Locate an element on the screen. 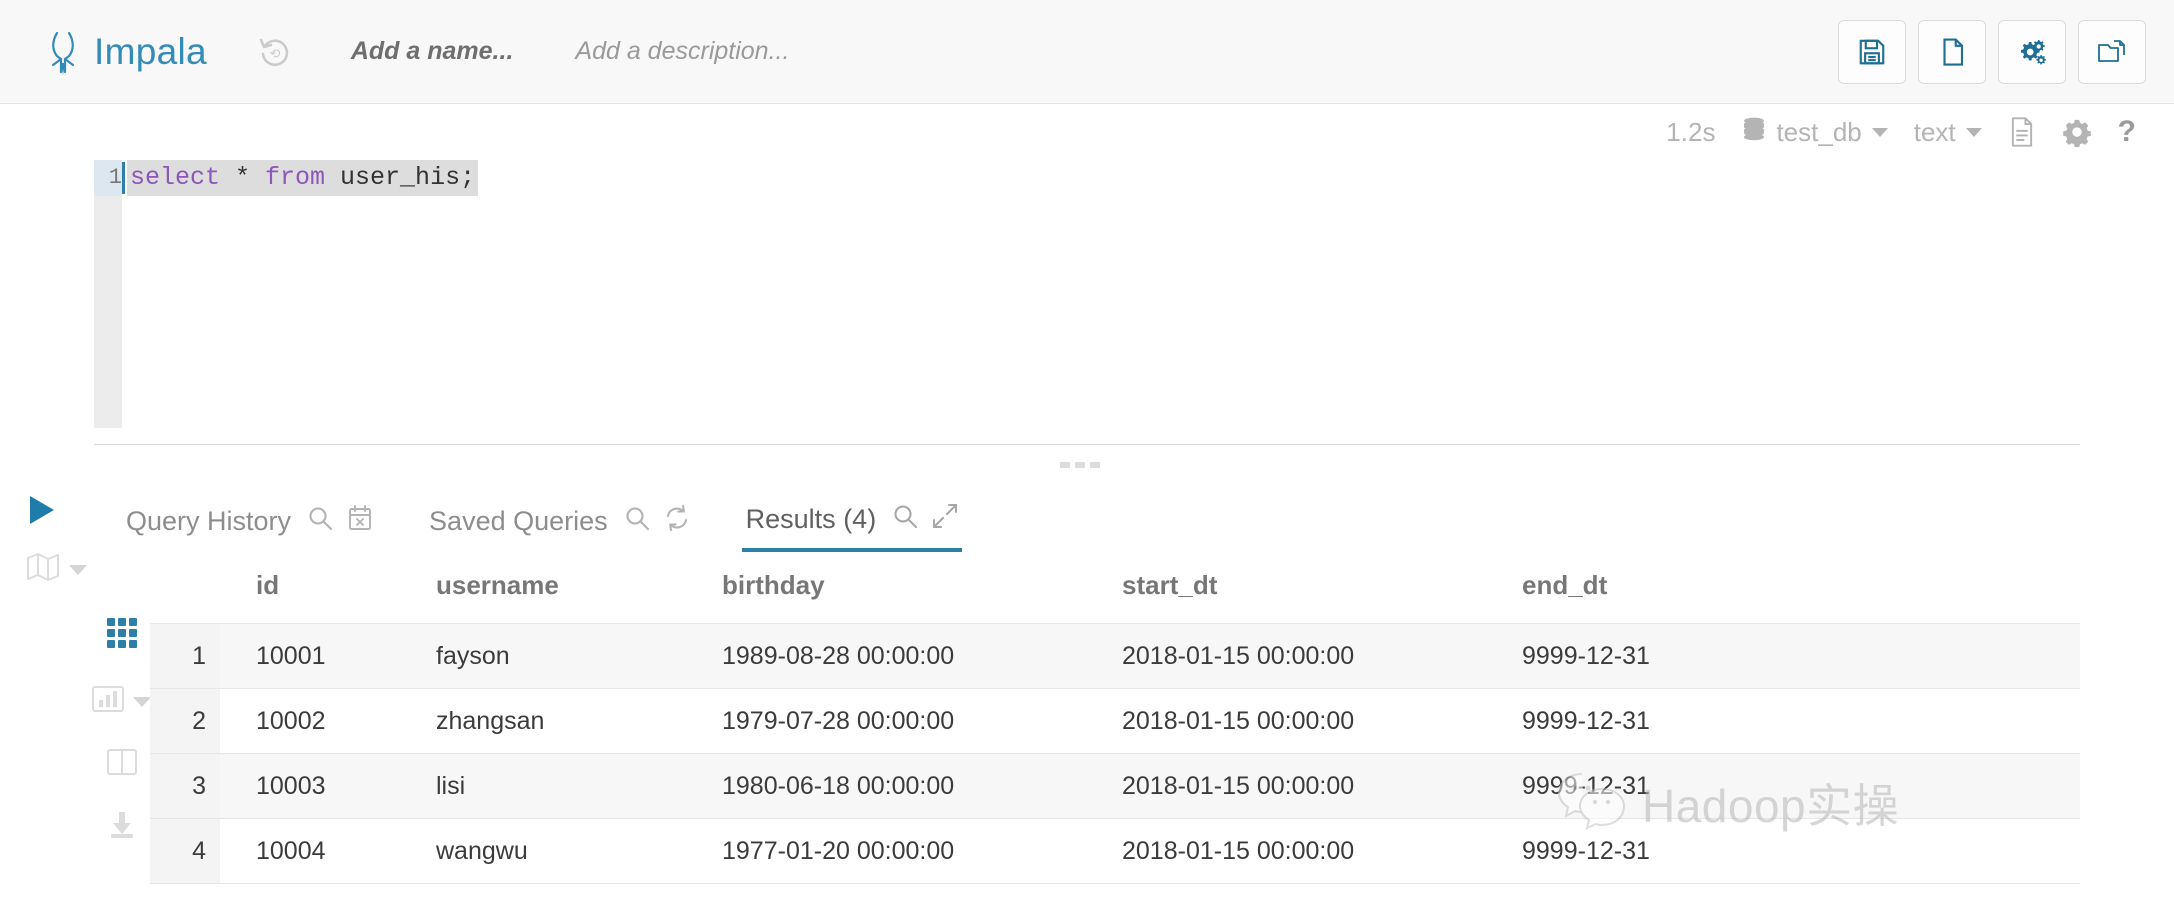  cell-username: zhangsan is located at coordinates (579, 721).